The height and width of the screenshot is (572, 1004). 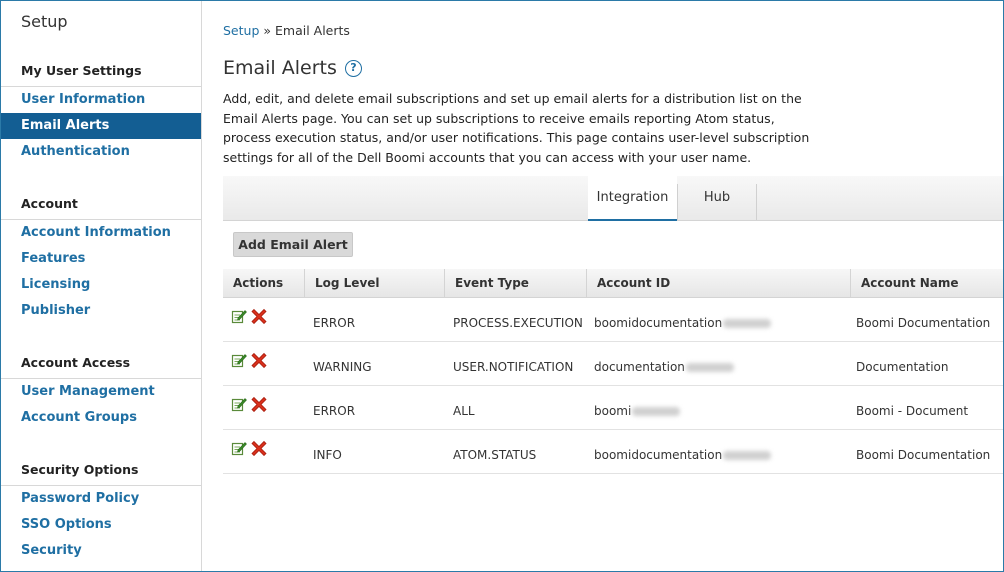 I want to click on account-id-text: boomi, so click(x=613, y=411).